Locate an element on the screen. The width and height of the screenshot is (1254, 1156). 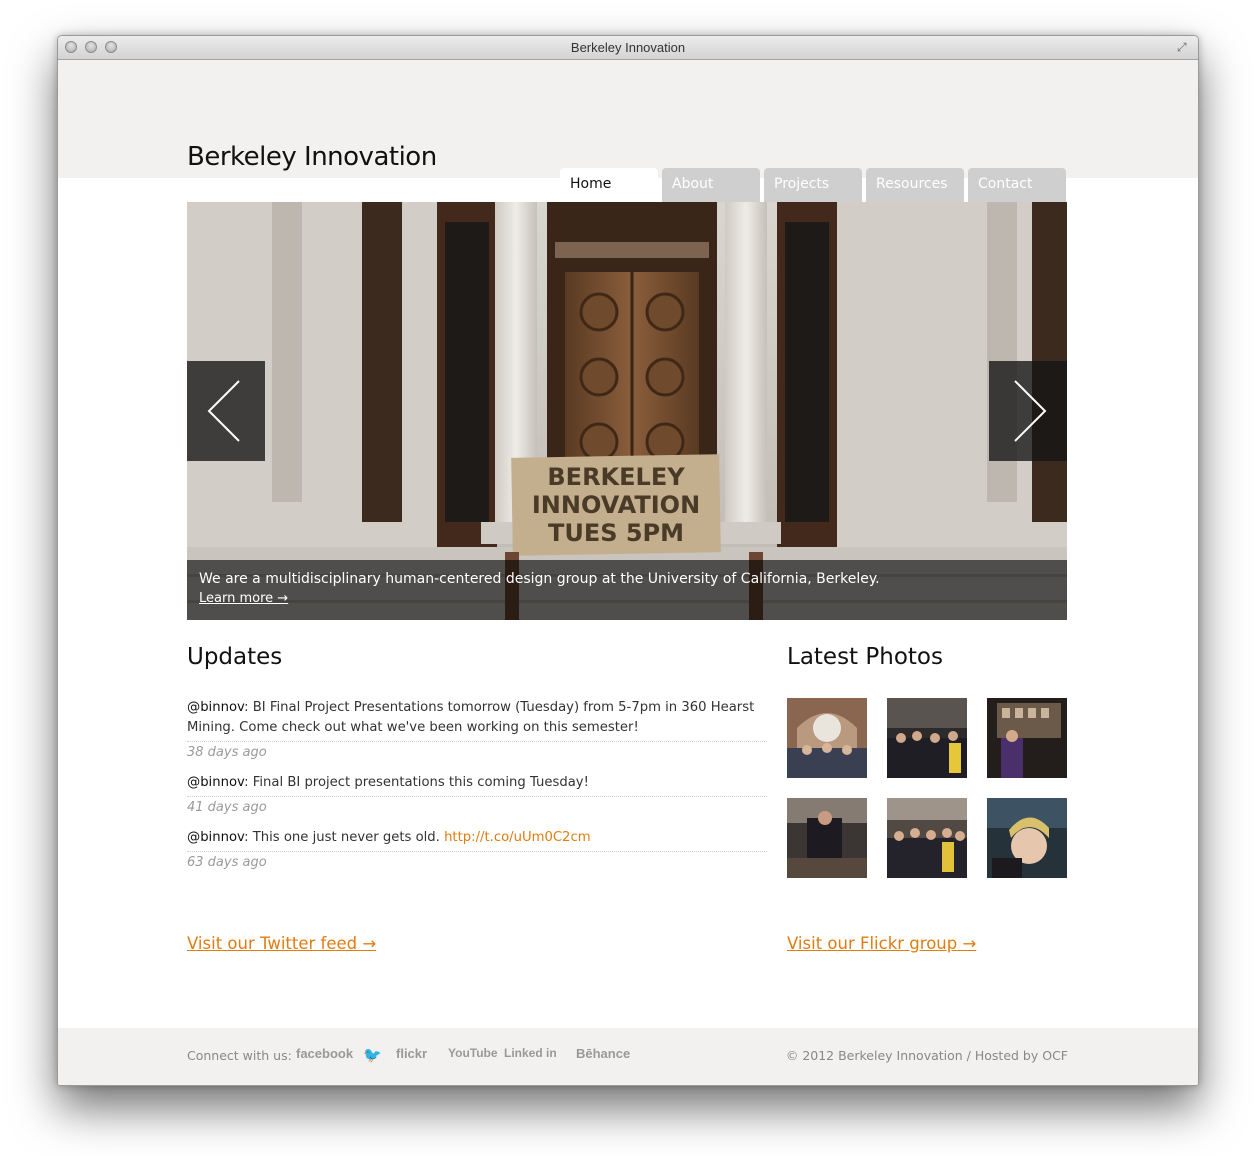
fullscreen-icon: ⤢ is located at coordinates (1184, 47).